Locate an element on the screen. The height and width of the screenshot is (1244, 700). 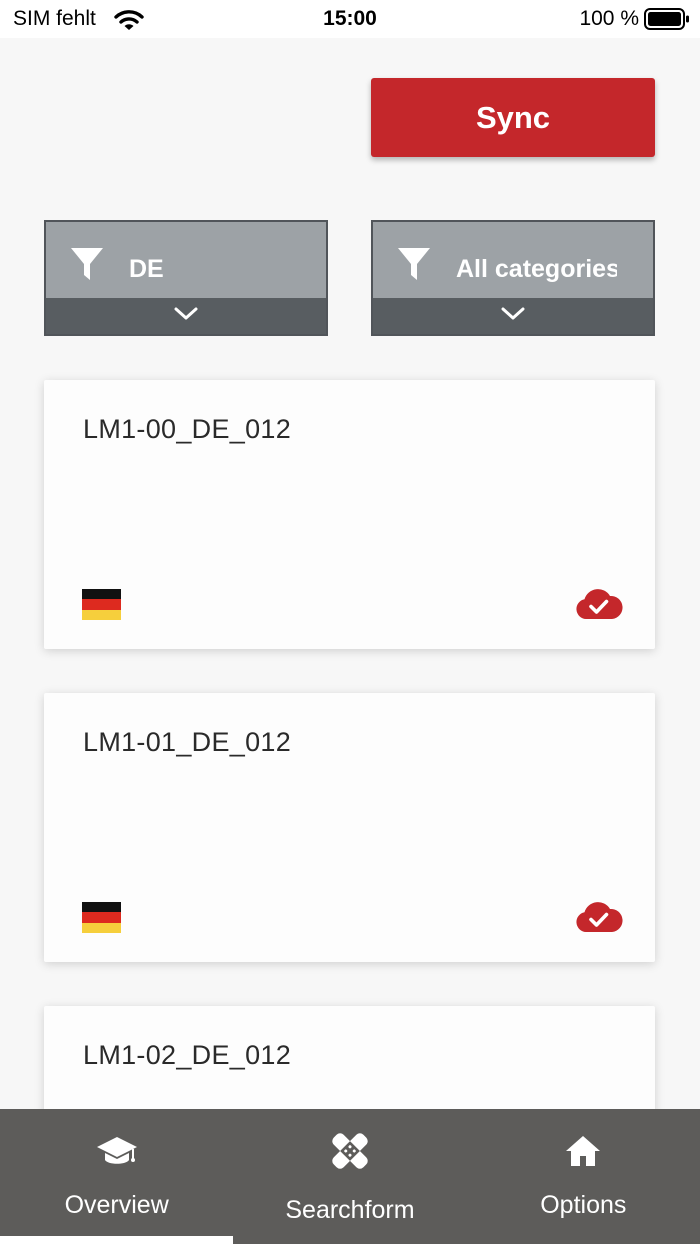
sync-button: Sync is located at coordinates (513, 117).